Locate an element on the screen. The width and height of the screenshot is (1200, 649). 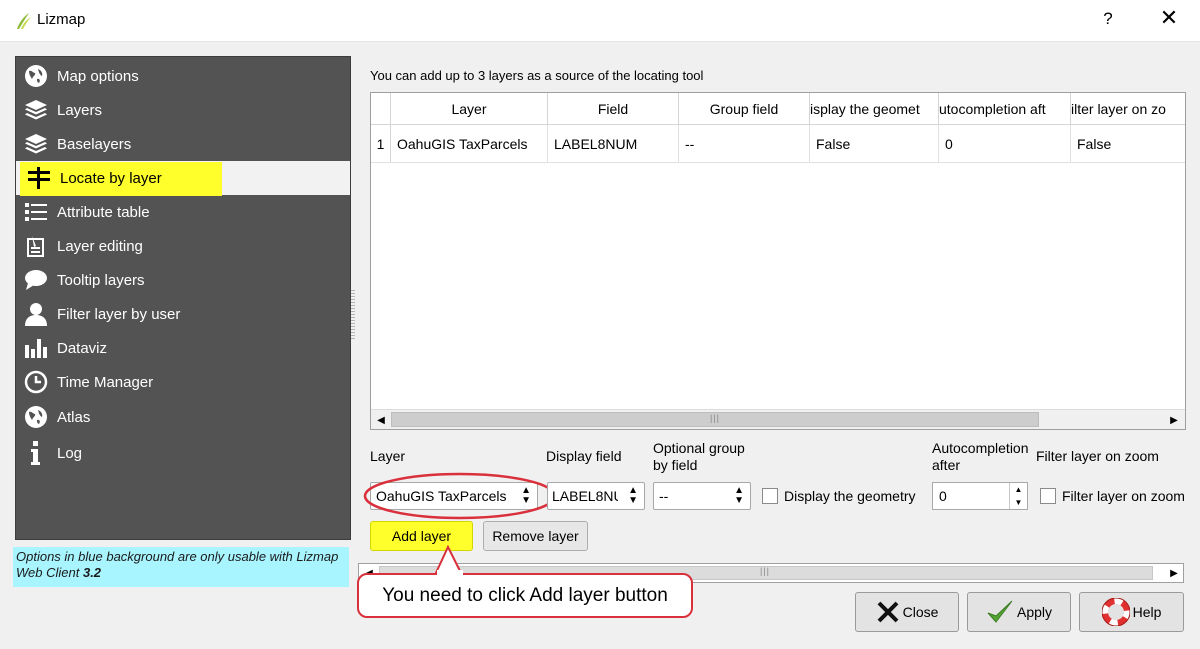
sidebar-item-baselayers: Baselayers is located at coordinates (183, 144).